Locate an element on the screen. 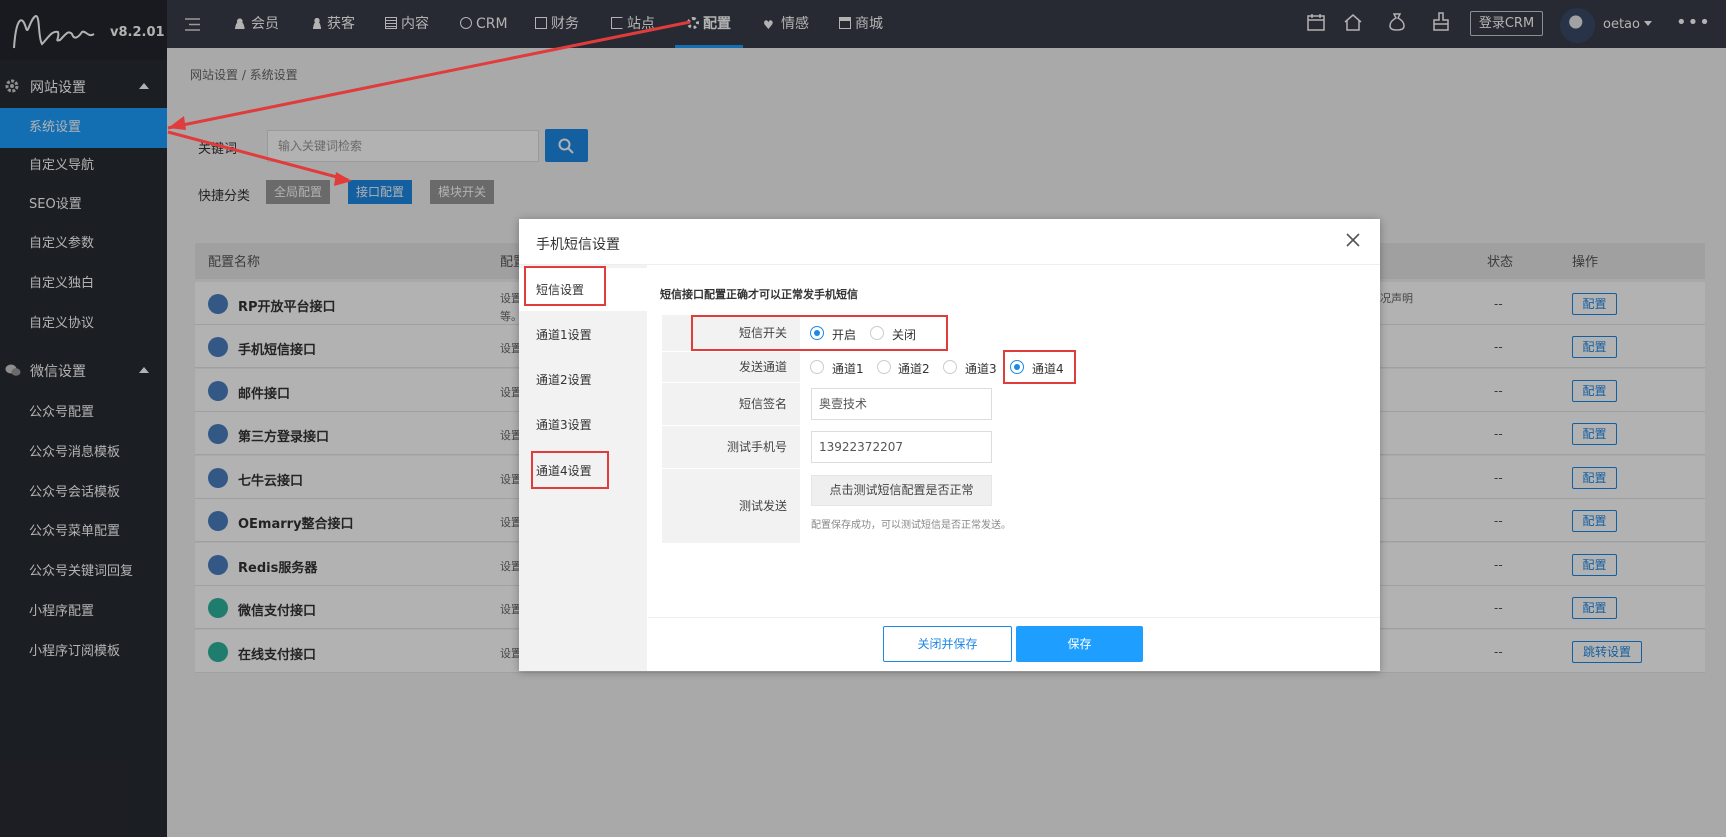  annotation-arrows is located at coordinates (429, 103).